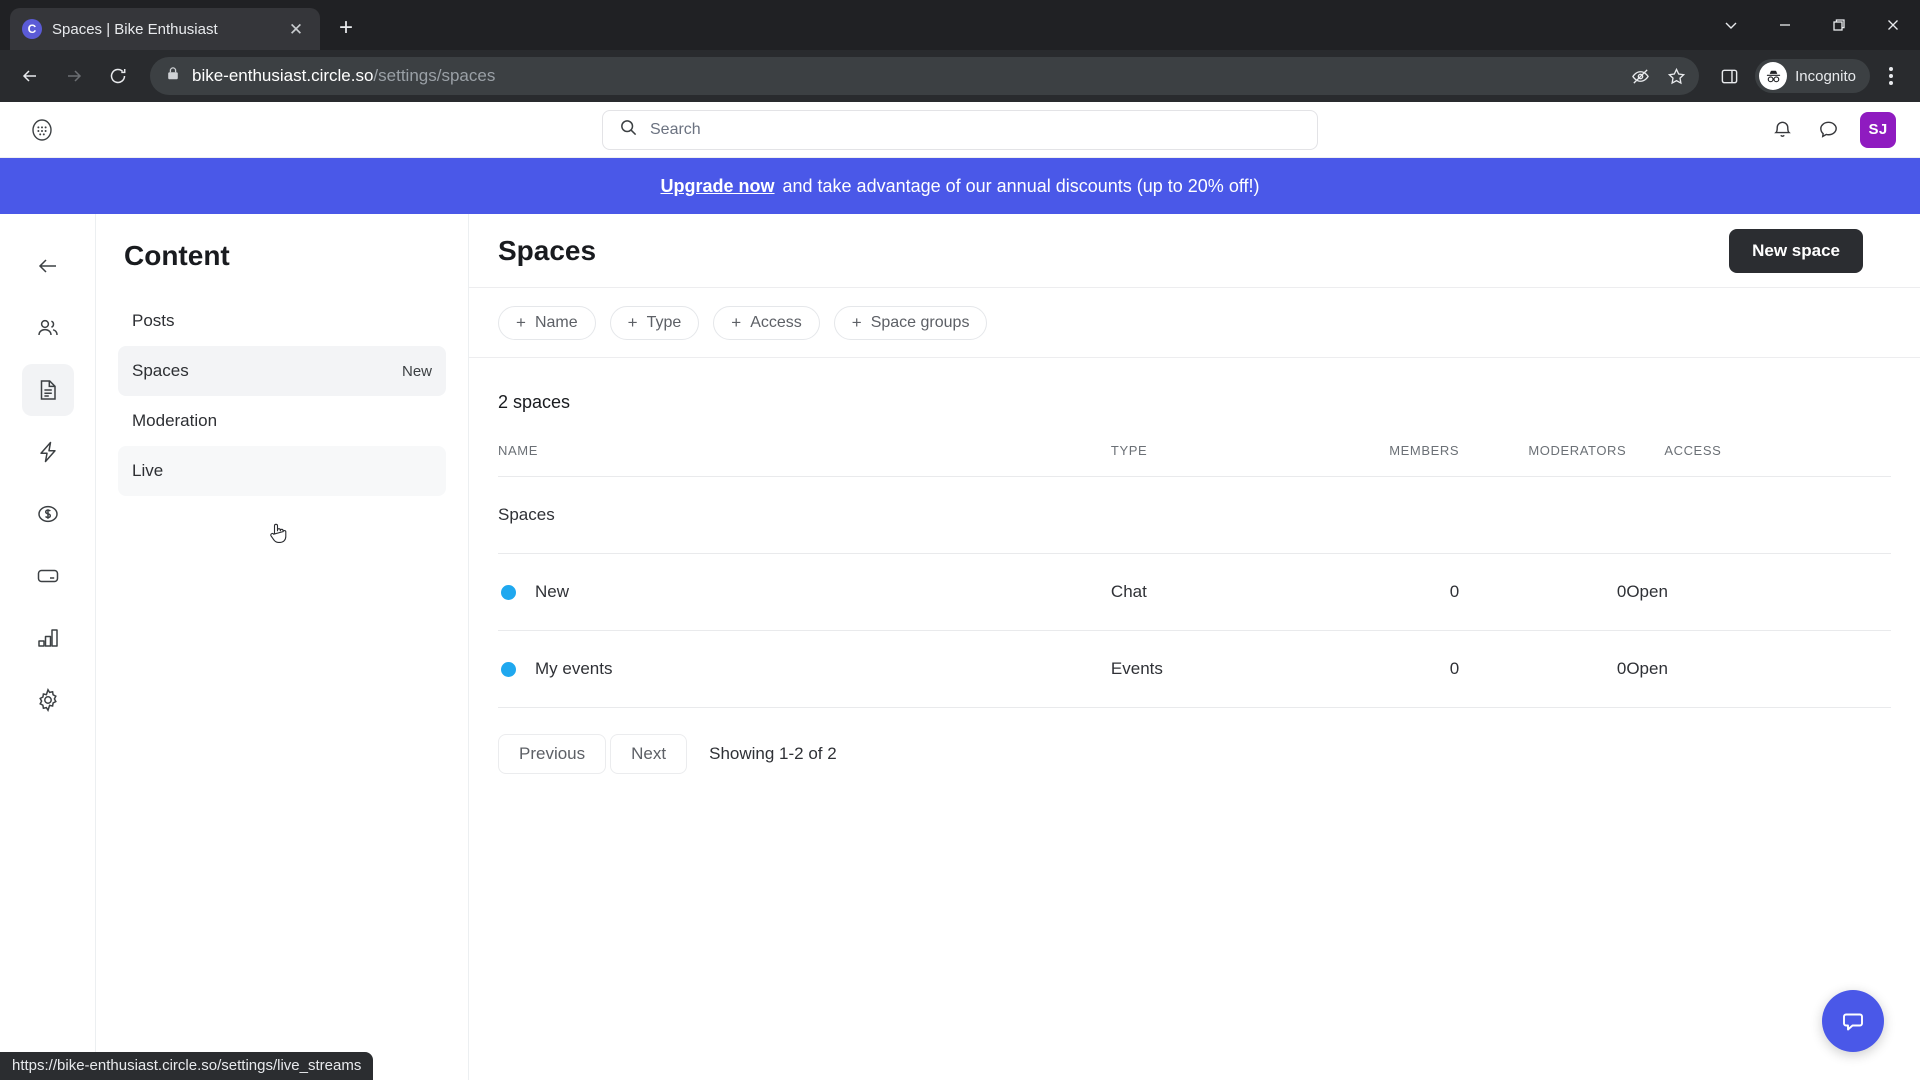  I want to click on app-header: SJ, so click(960, 130).